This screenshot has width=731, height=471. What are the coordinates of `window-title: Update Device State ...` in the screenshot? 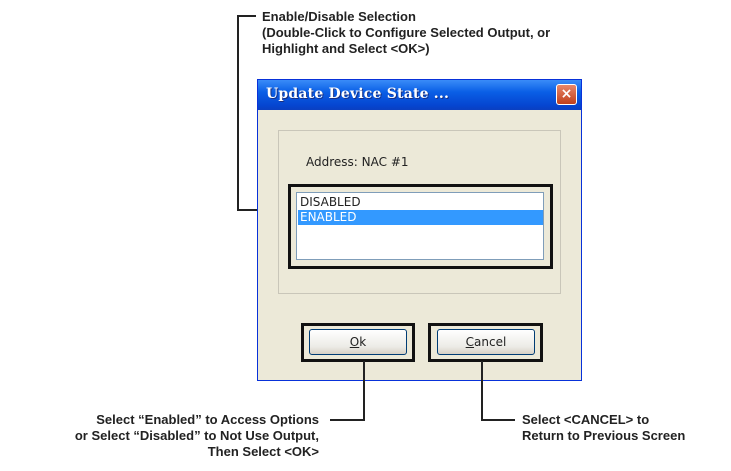 It's located at (358, 94).